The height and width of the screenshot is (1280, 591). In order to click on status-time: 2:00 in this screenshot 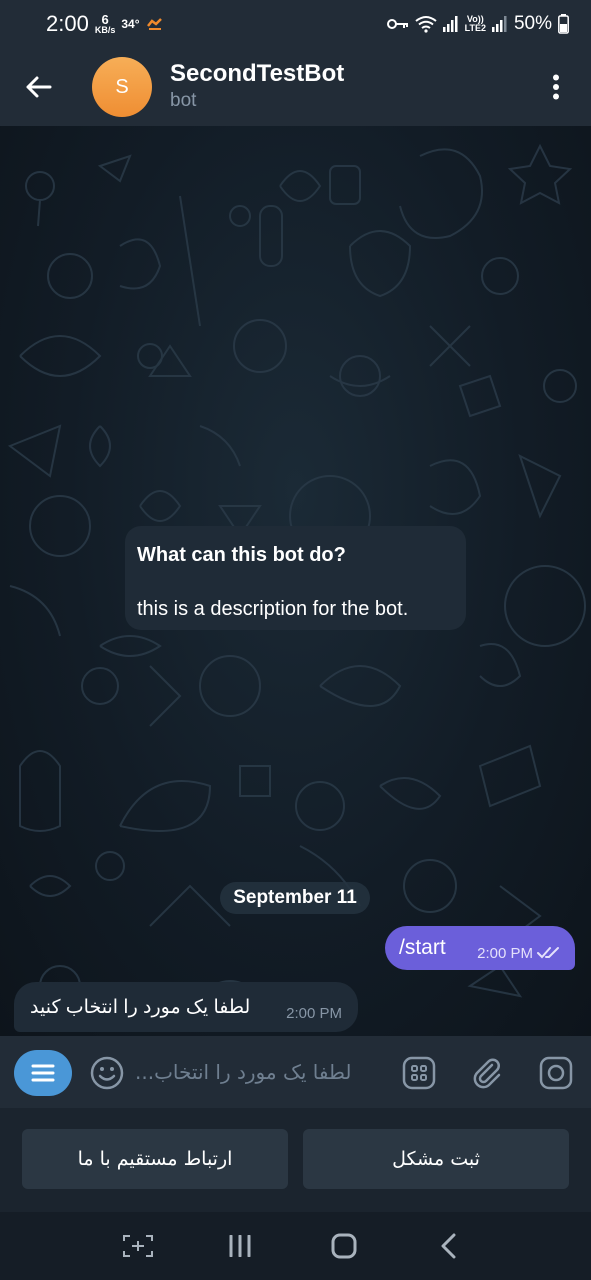, I will do `click(67, 23)`.